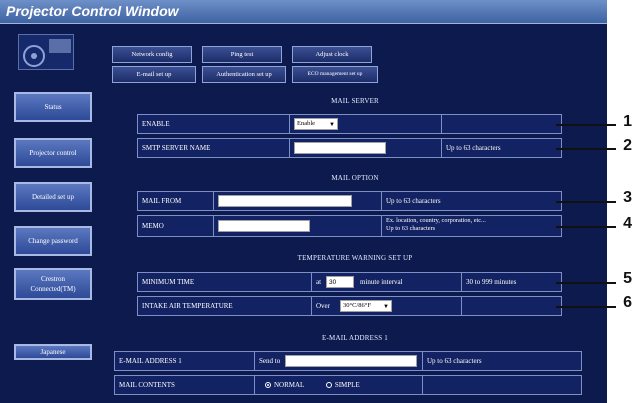 This screenshot has width=637, height=403. I want to click on mail-contents-cell: NORMAL SIMPLE, so click(339, 385).